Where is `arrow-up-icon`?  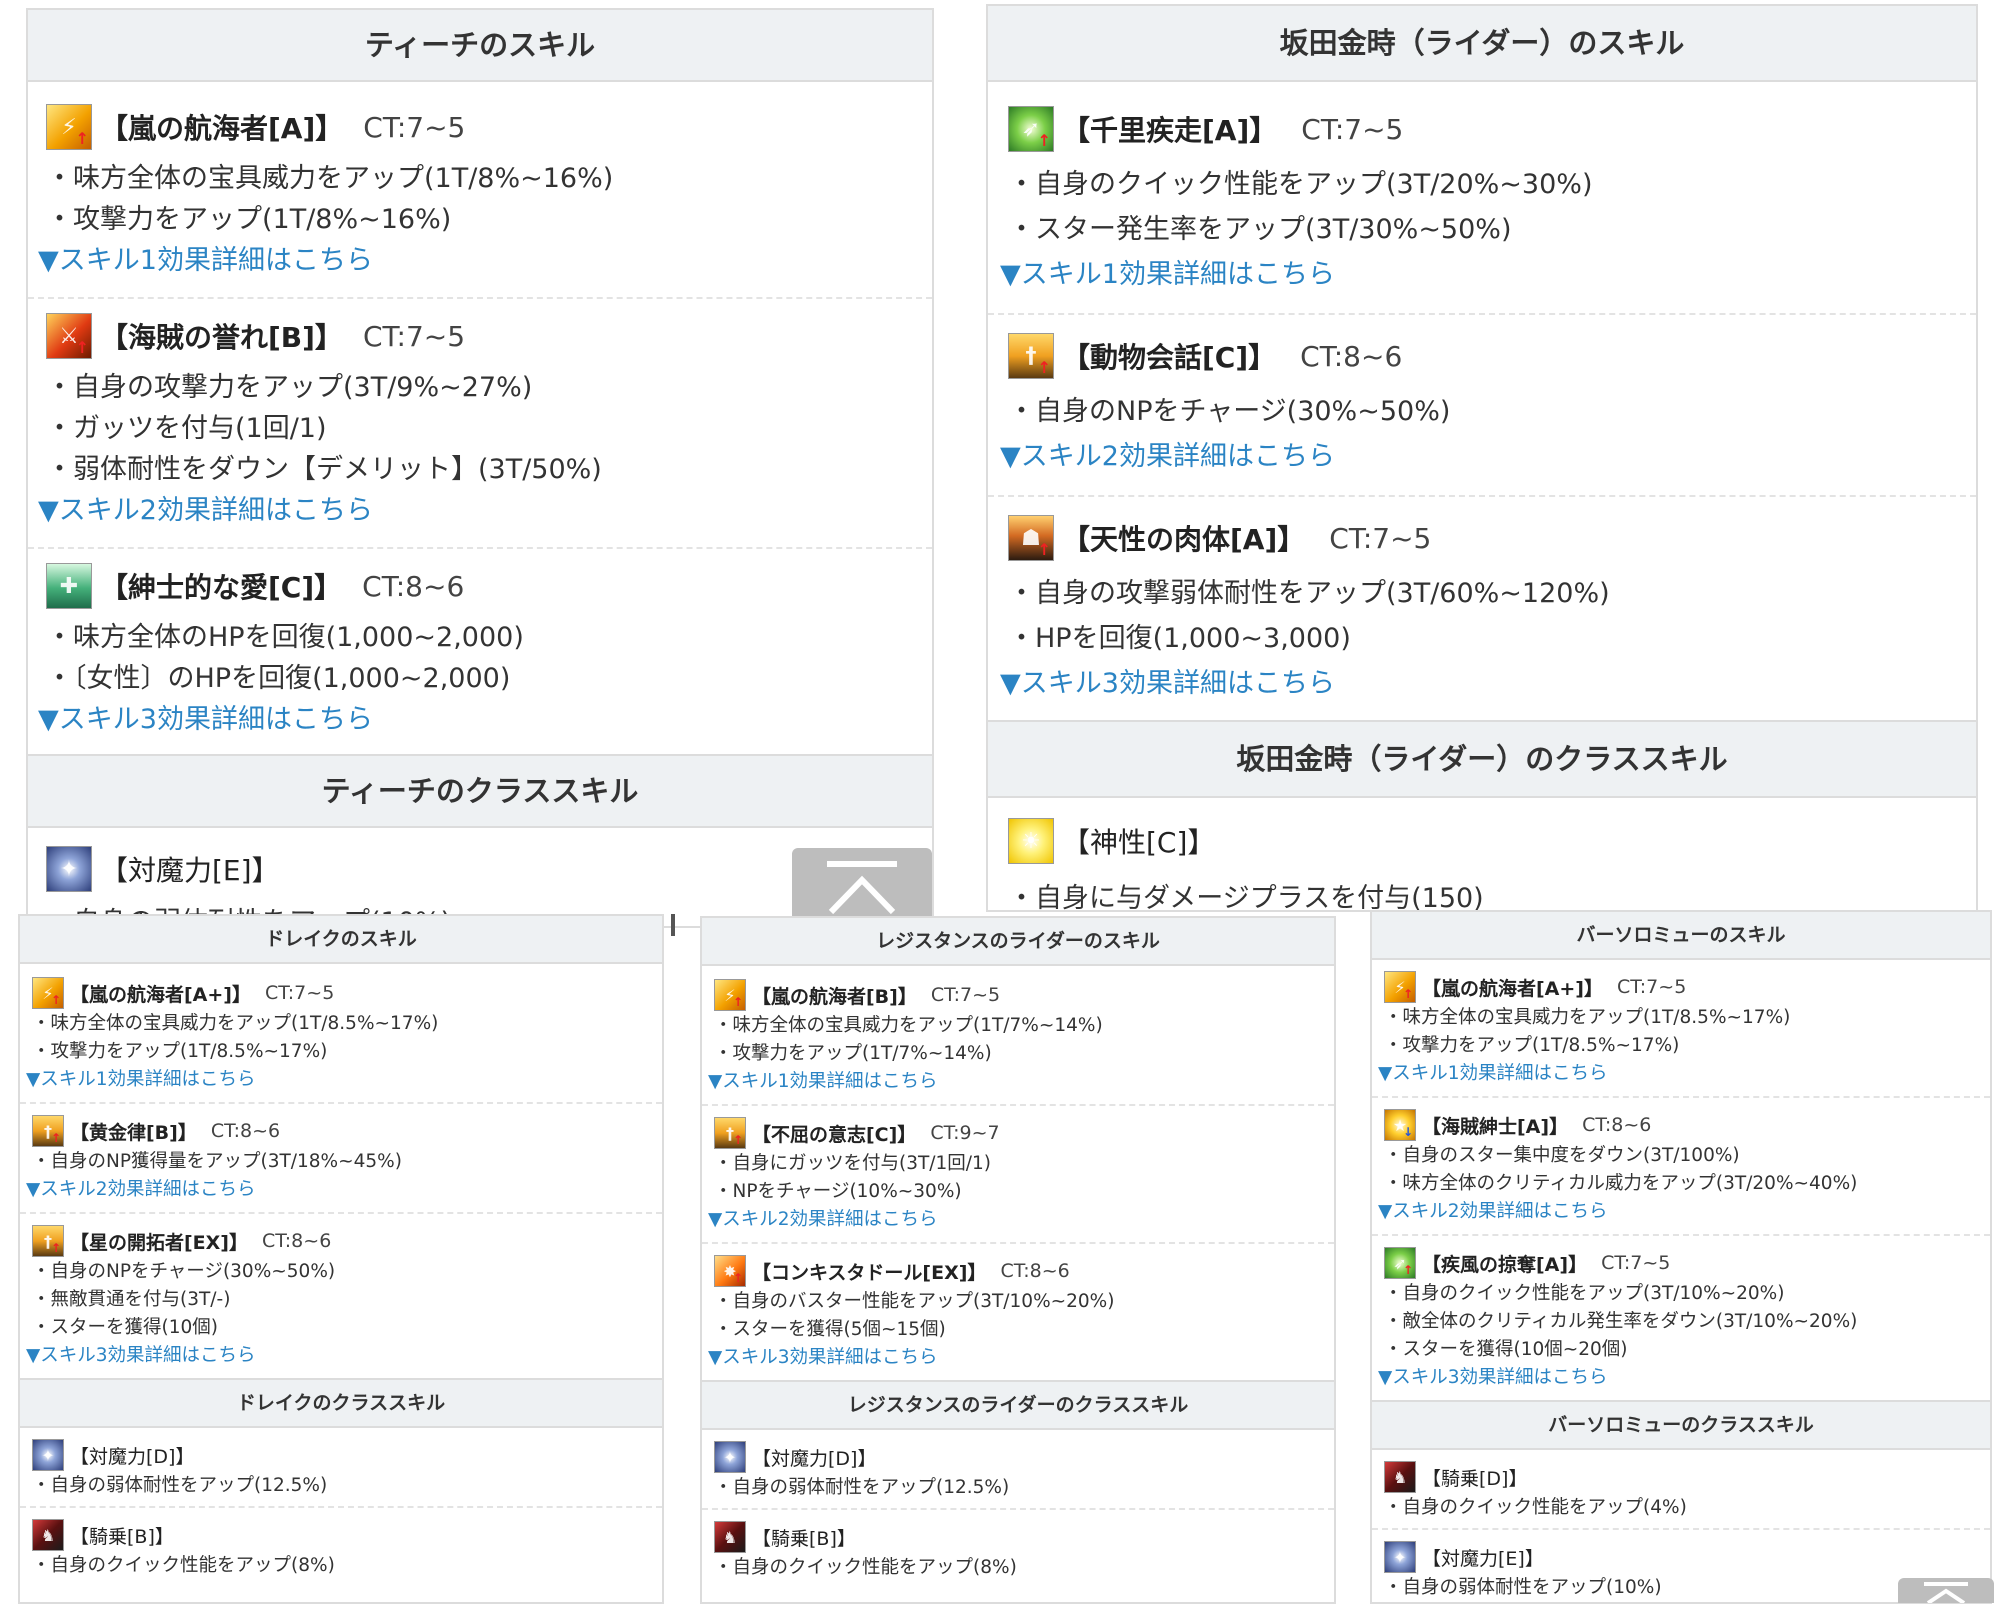 arrow-up-icon is located at coordinates (862, 888).